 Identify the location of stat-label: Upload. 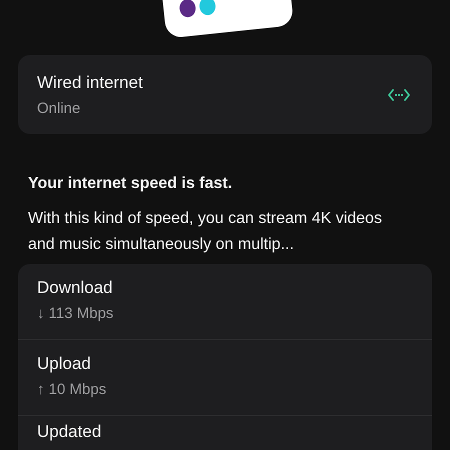
(64, 364).